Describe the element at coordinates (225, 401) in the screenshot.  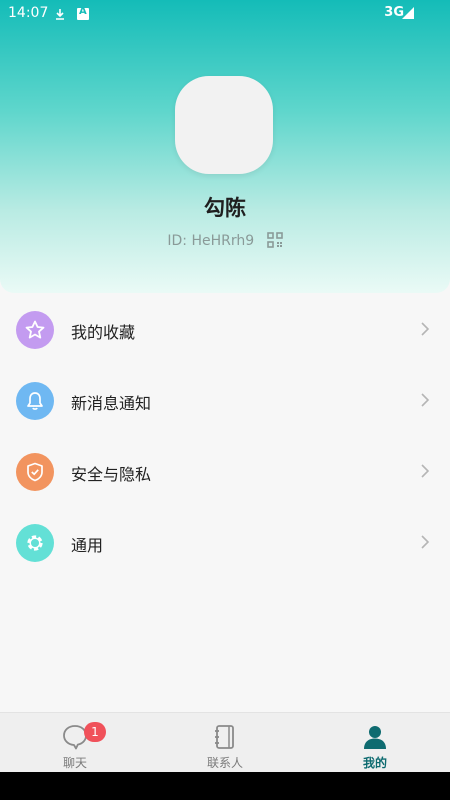
I see `menu-item-notifications: 新消息通知` at that location.